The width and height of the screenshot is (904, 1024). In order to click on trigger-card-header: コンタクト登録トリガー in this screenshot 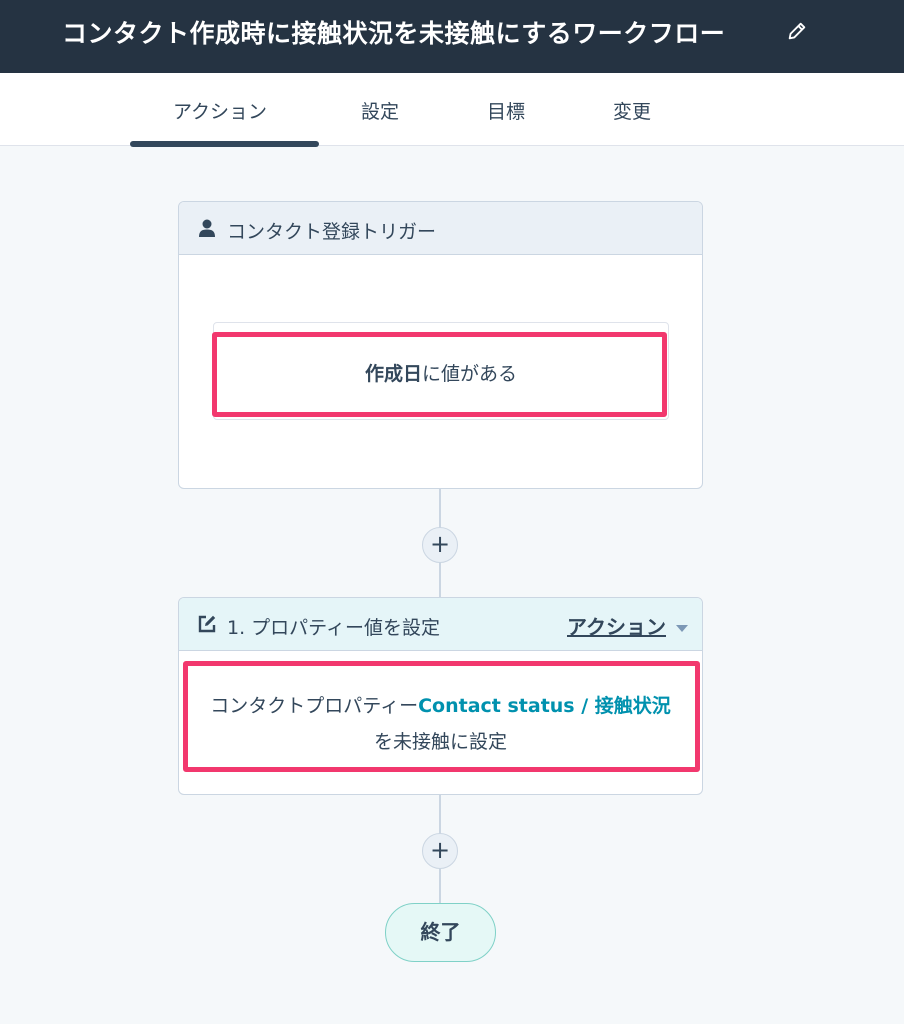, I will do `click(440, 228)`.